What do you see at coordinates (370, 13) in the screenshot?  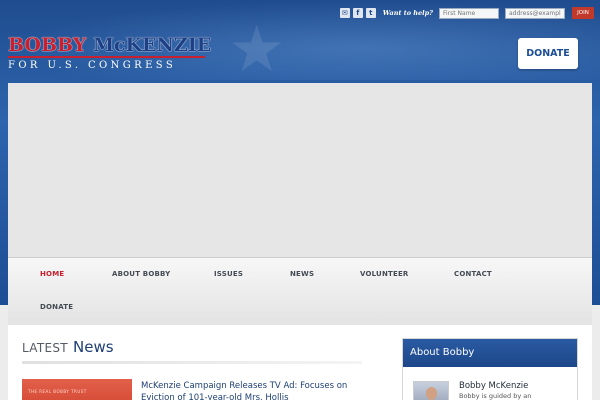 I see `twitter-icon: t` at bounding box center [370, 13].